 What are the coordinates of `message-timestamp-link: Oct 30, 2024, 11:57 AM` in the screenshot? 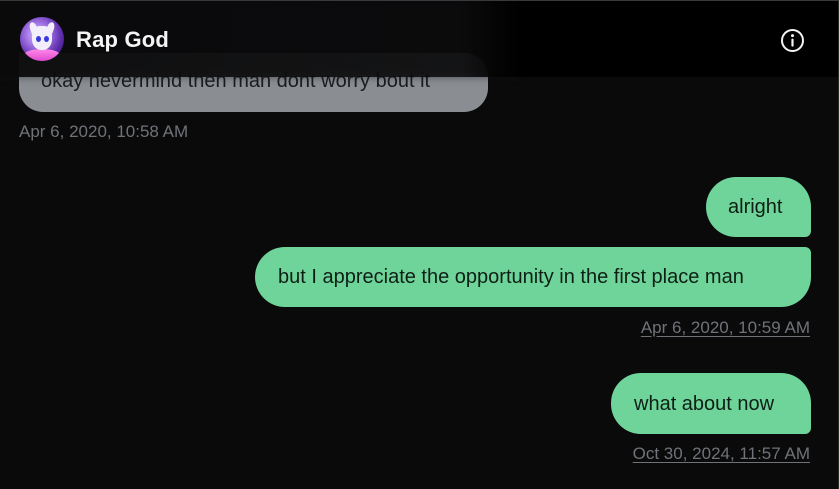 It's located at (721, 454).